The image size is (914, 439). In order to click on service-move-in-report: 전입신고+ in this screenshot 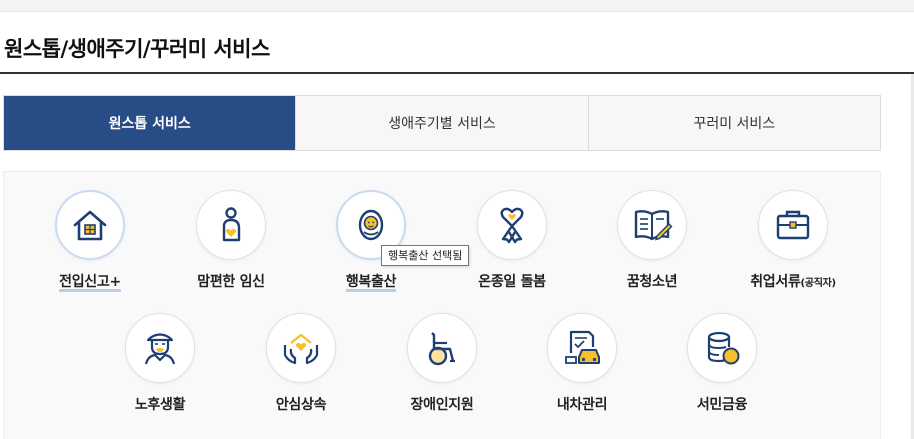, I will do `click(90, 240)`.